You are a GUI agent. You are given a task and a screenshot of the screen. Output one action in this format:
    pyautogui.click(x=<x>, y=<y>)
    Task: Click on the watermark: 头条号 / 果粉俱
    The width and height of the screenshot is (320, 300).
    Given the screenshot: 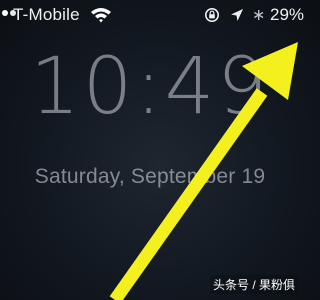 What is the action you would take?
    pyautogui.click(x=253, y=284)
    